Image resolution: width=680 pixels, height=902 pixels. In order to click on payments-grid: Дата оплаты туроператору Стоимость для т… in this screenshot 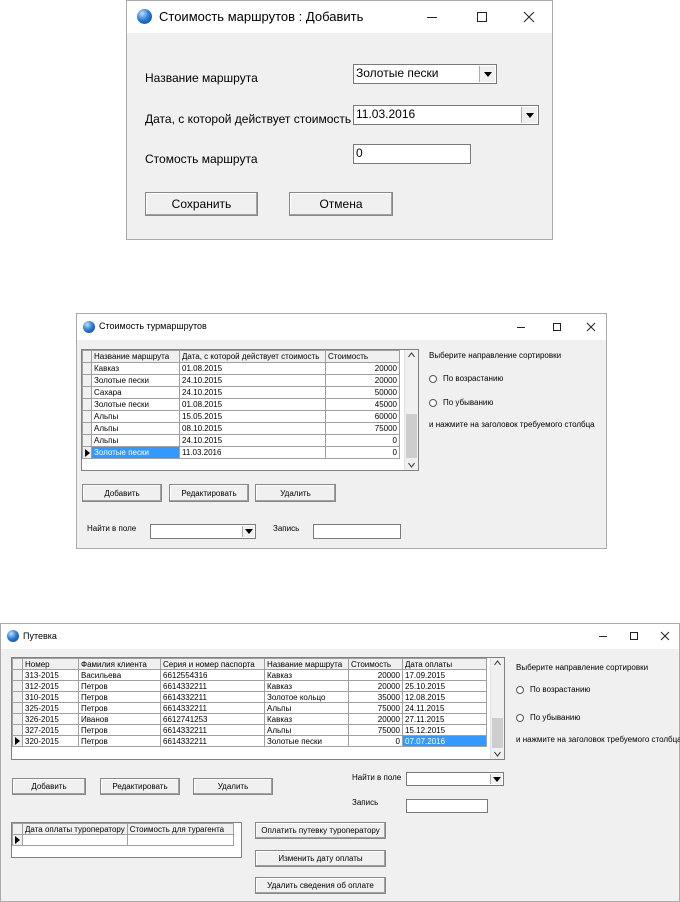, I will do `click(126, 840)`.